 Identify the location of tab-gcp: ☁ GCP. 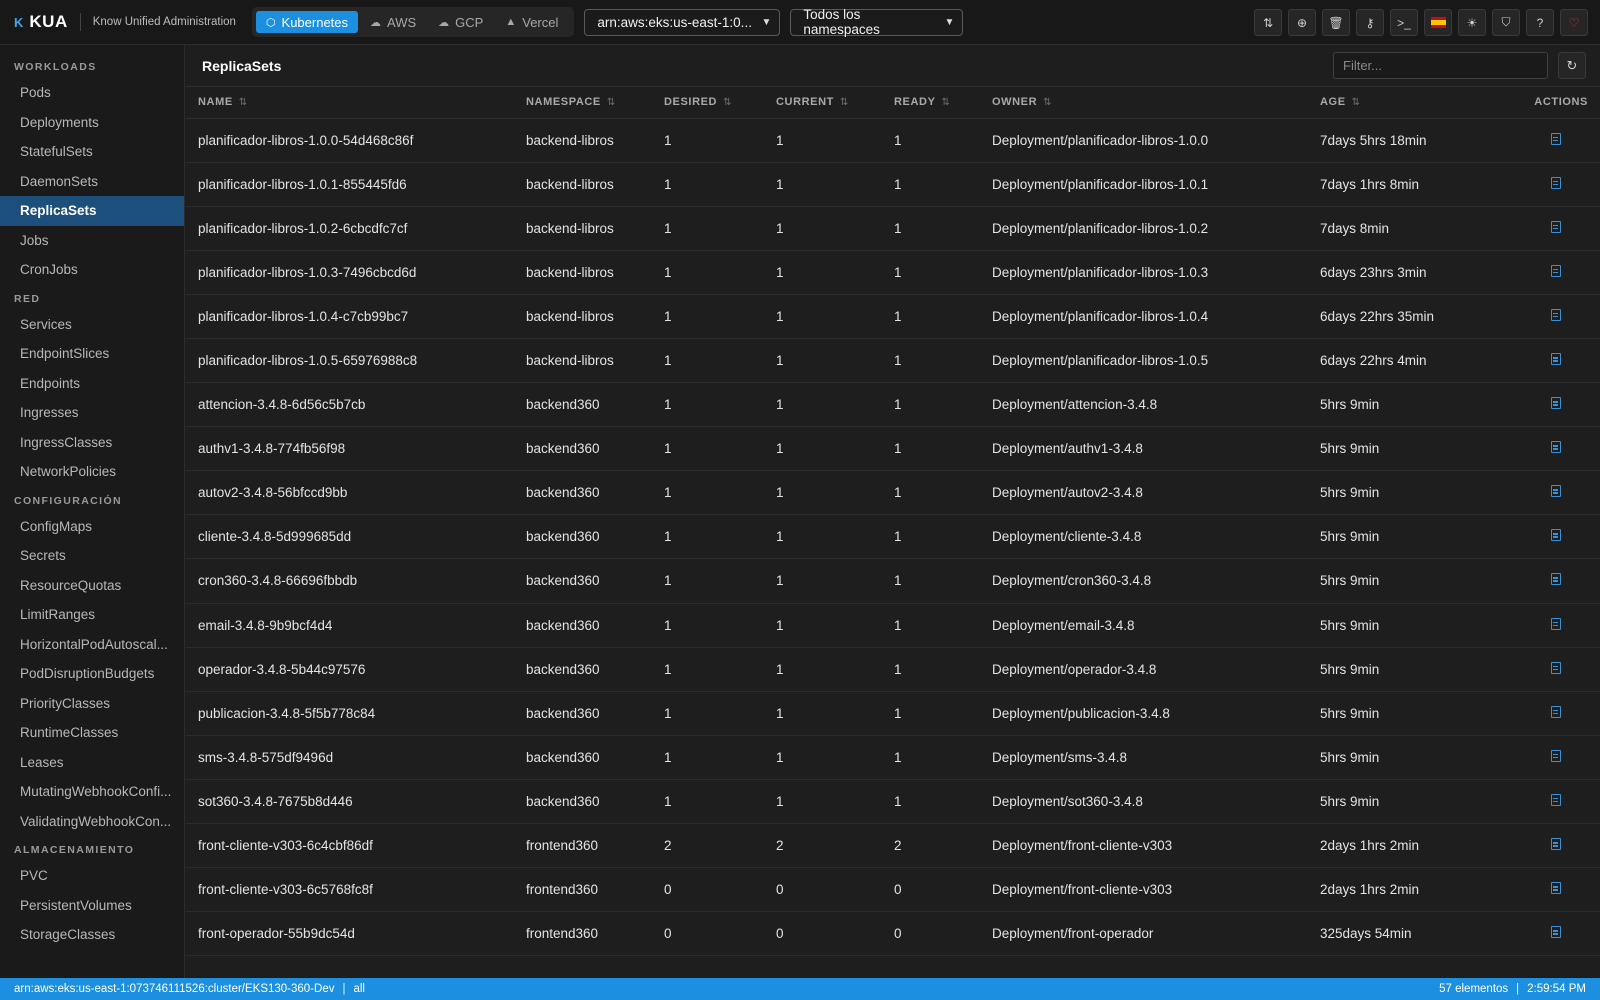
(460, 22).